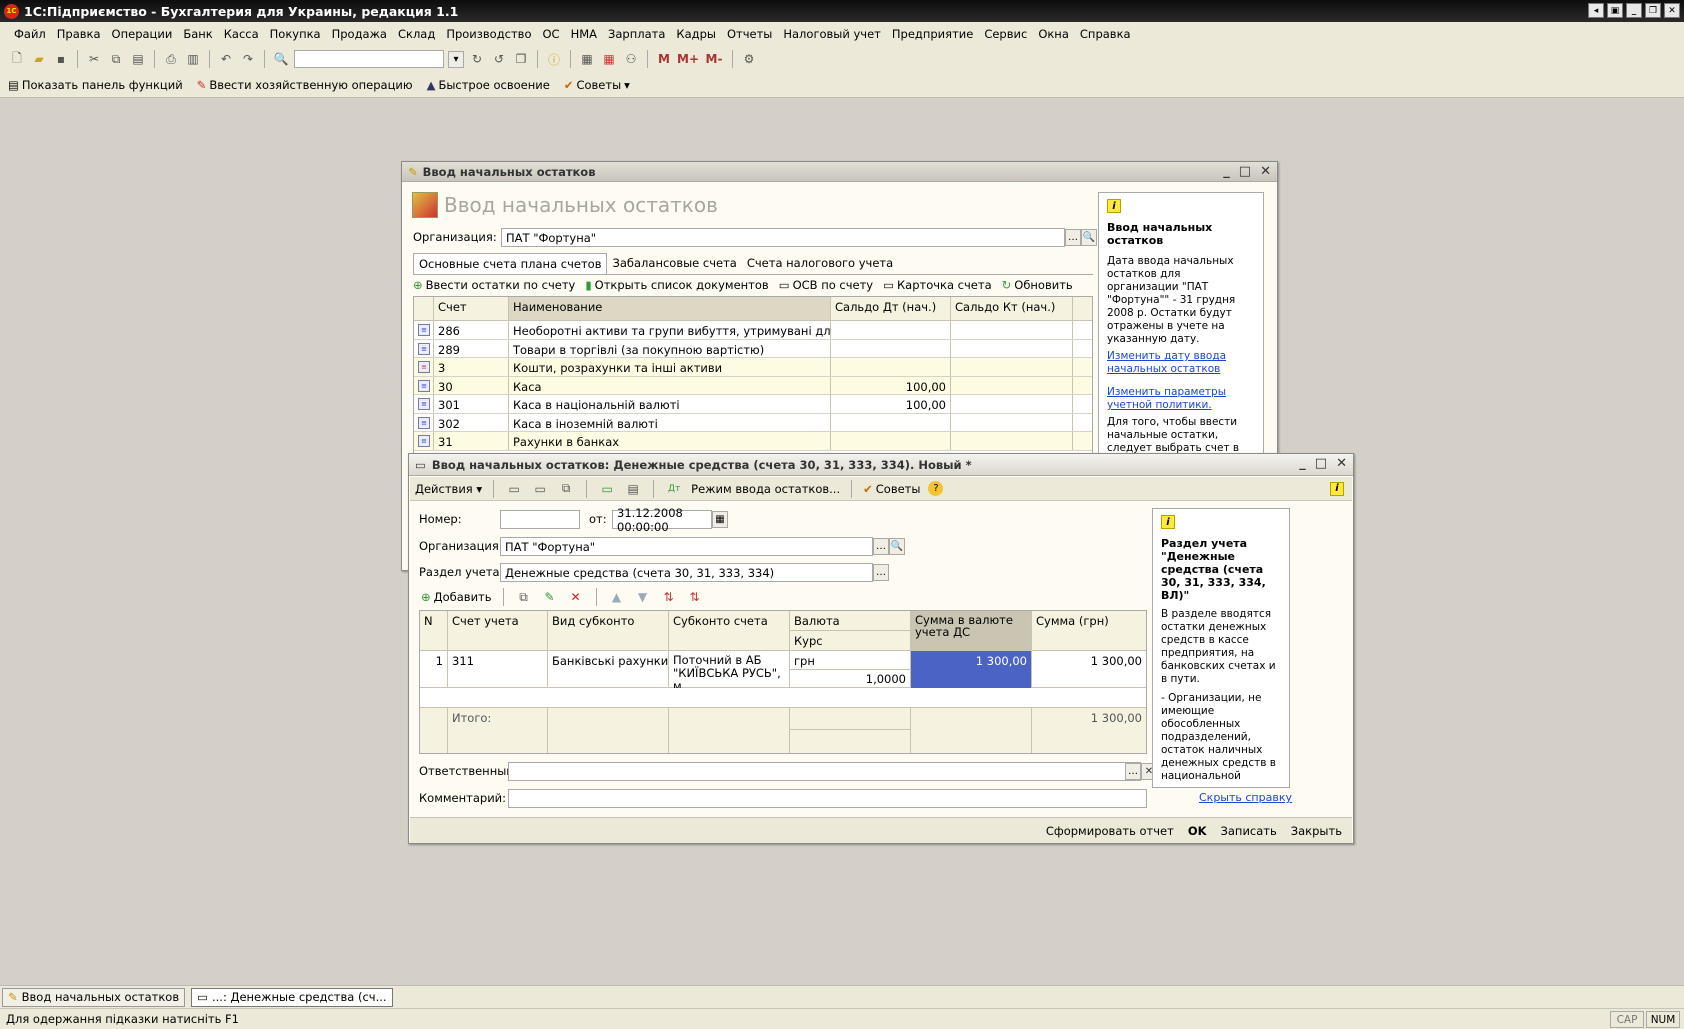  I want to click on refresh-button: ↻ Обновить, so click(1037, 285).